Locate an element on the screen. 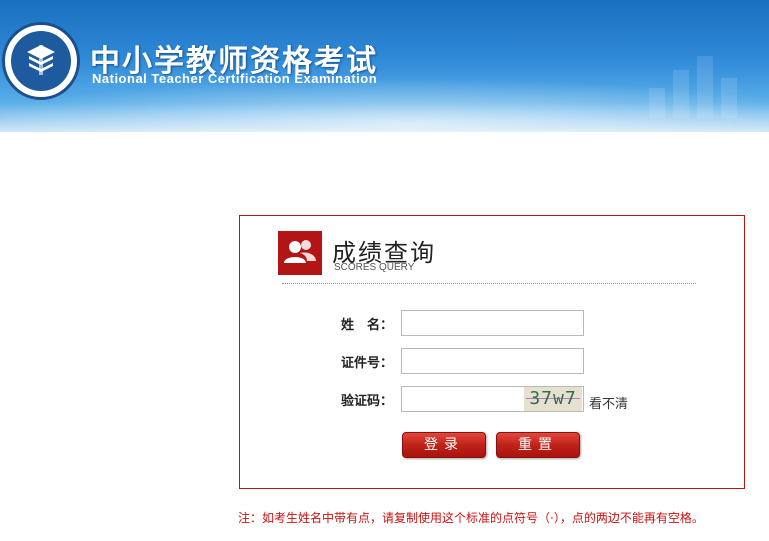 This screenshot has height=541, width=769. notice-text: 注：如考生姓名中带有点，请复制使用这个标准的点符号（·），点的两边不能再有空格。 is located at coordinates (471, 518).